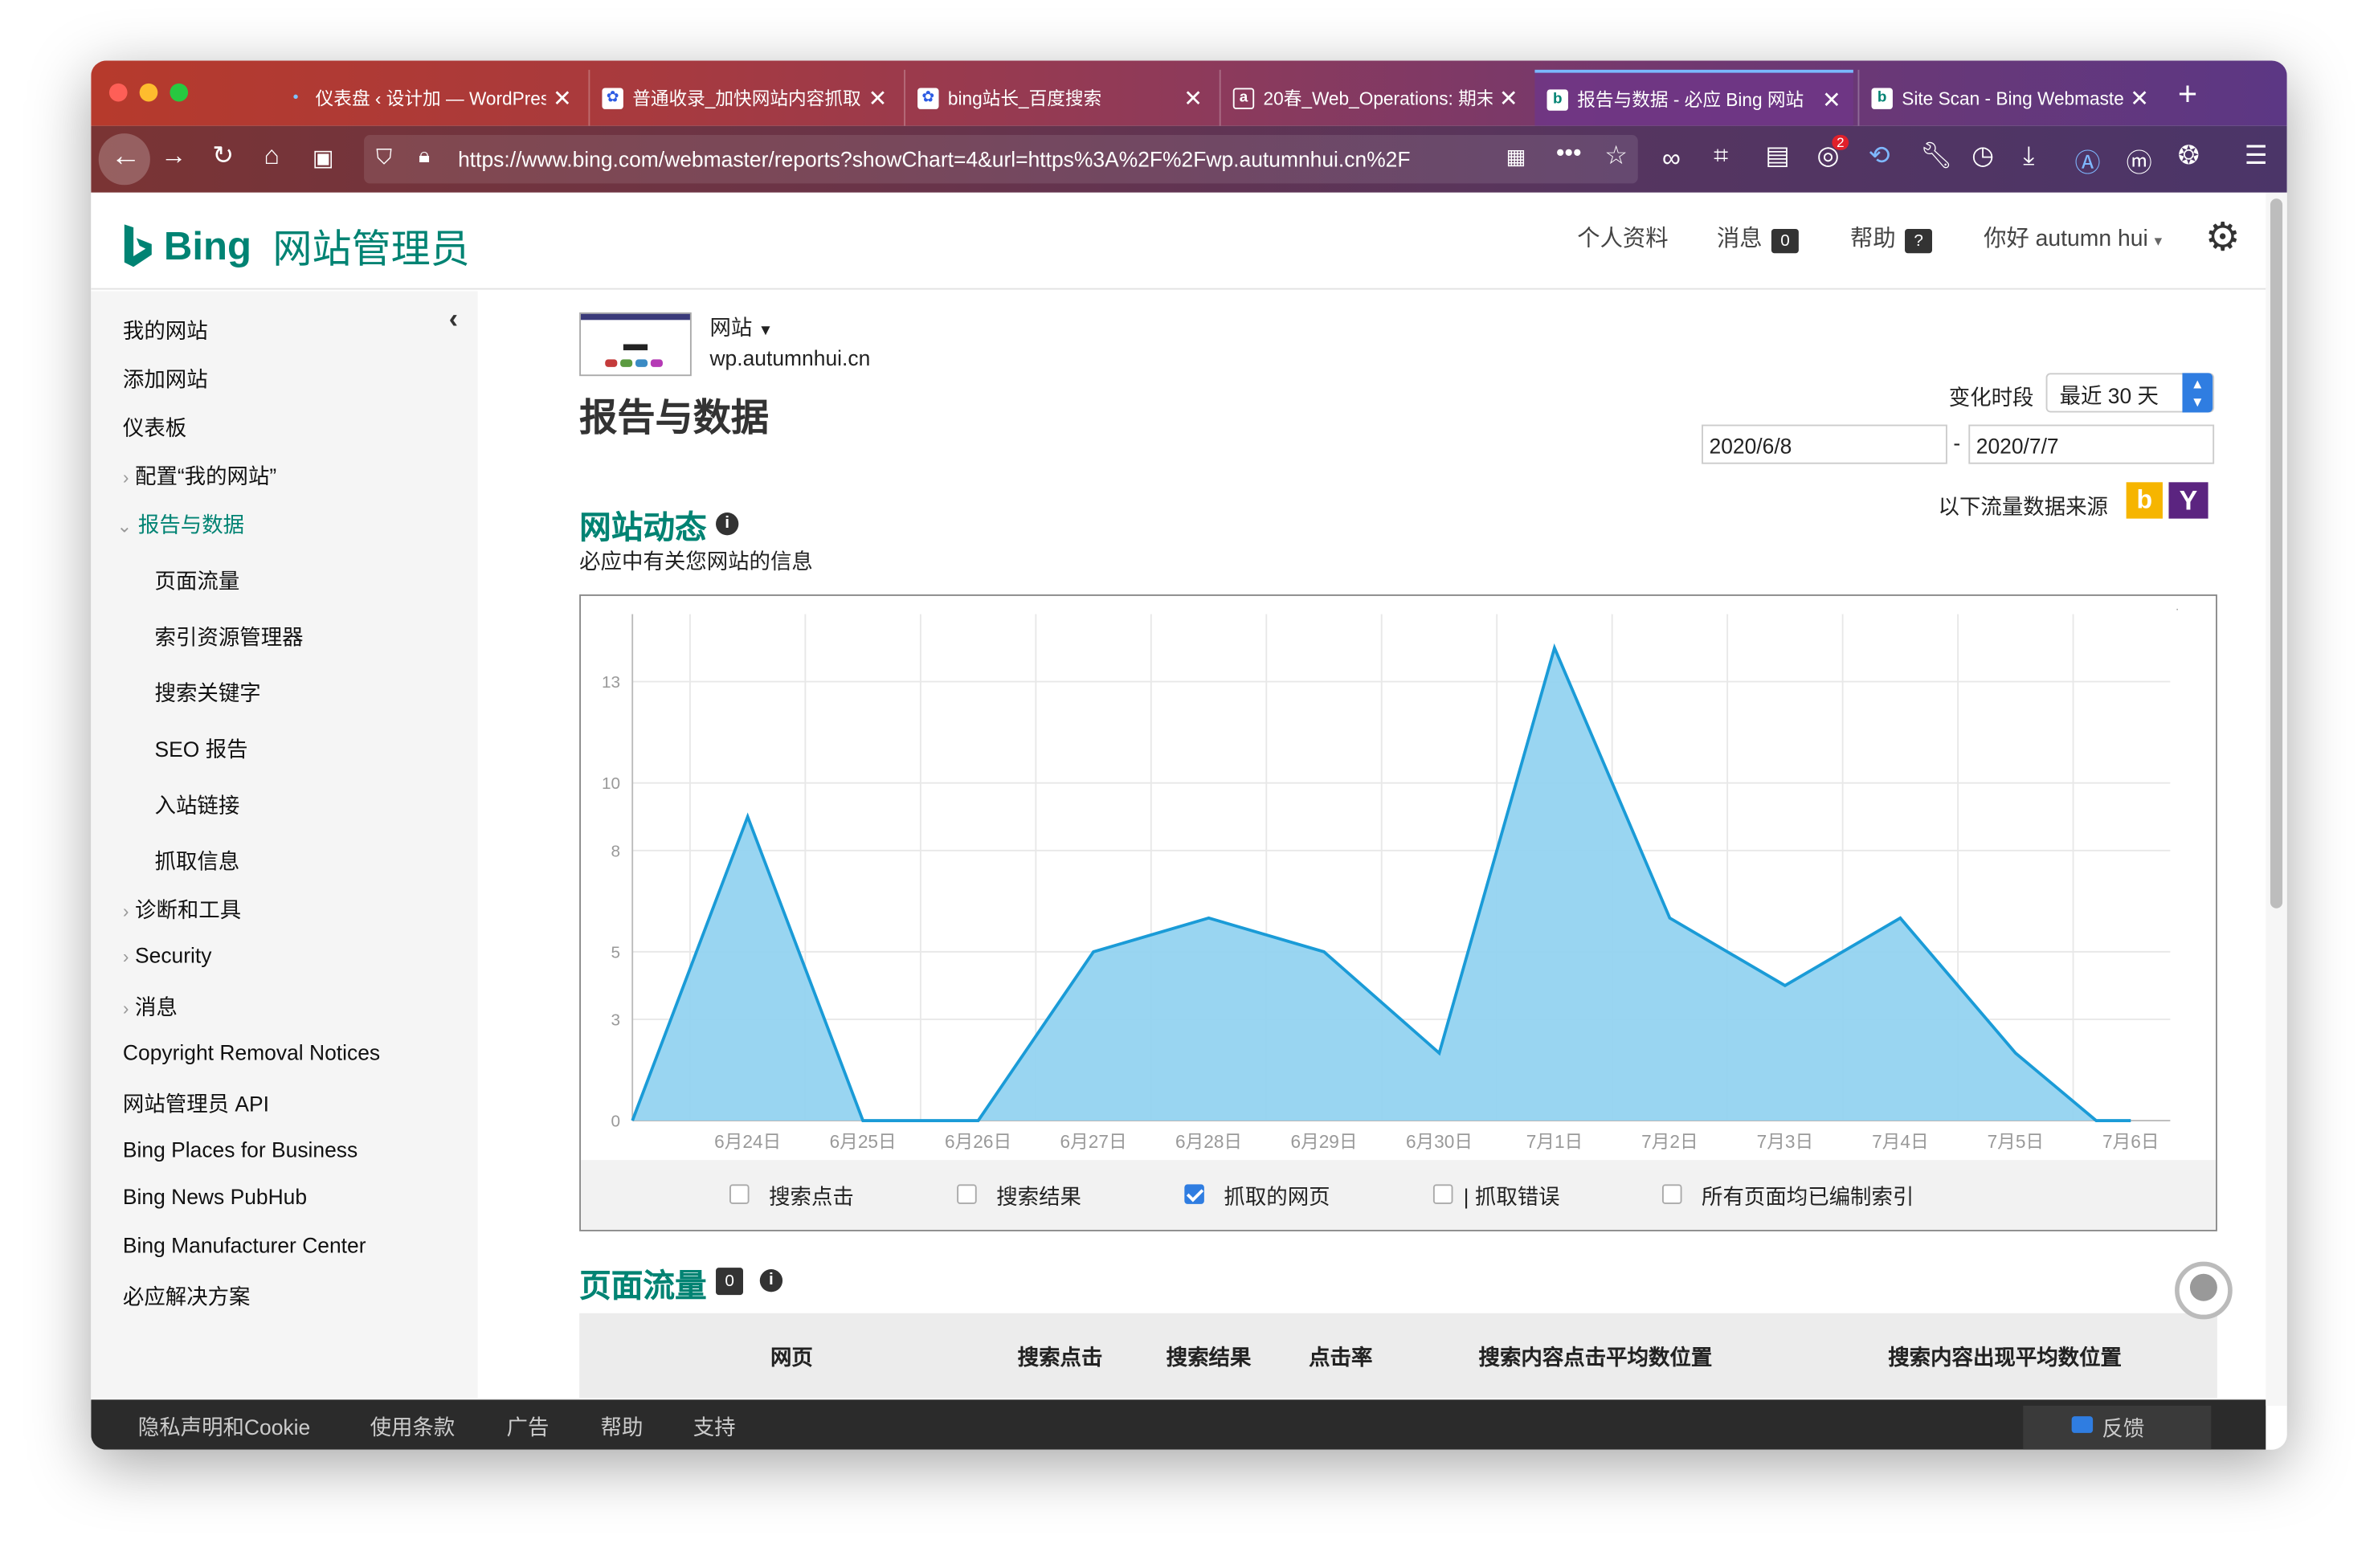 The image size is (2378, 1568). Describe the element at coordinates (2189, 156) in the screenshot. I see `extension-owl-icon: ❂` at that location.